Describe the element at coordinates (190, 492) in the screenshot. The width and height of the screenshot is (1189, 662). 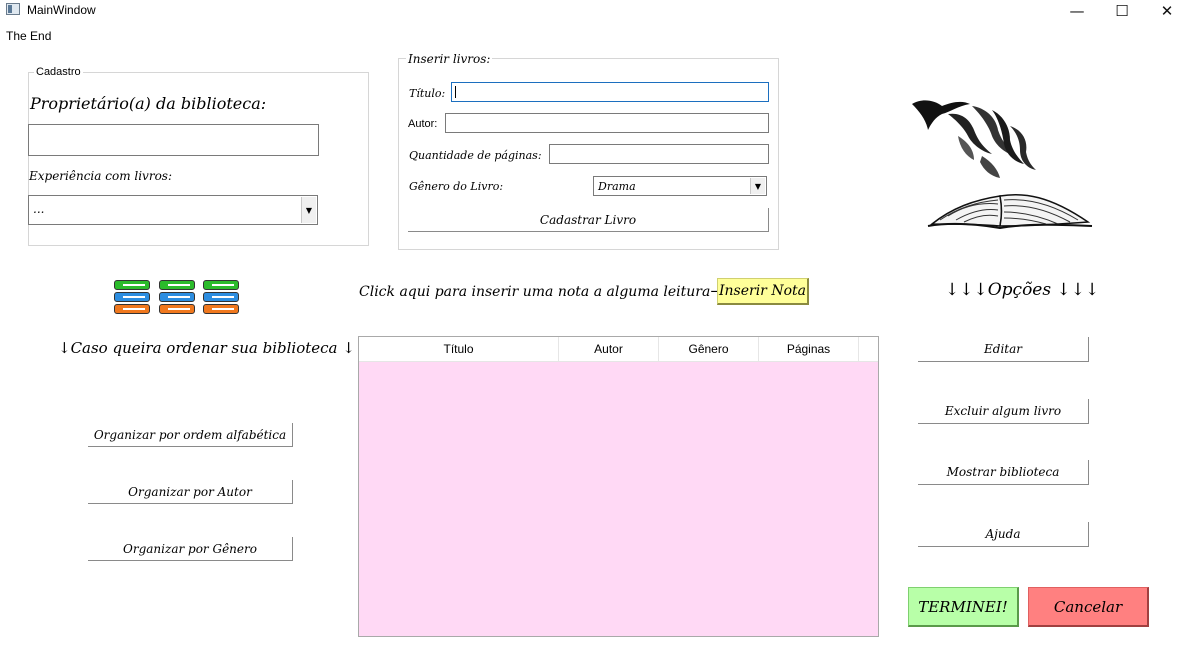
I see `sort-author-button: Organizar por Autor` at that location.